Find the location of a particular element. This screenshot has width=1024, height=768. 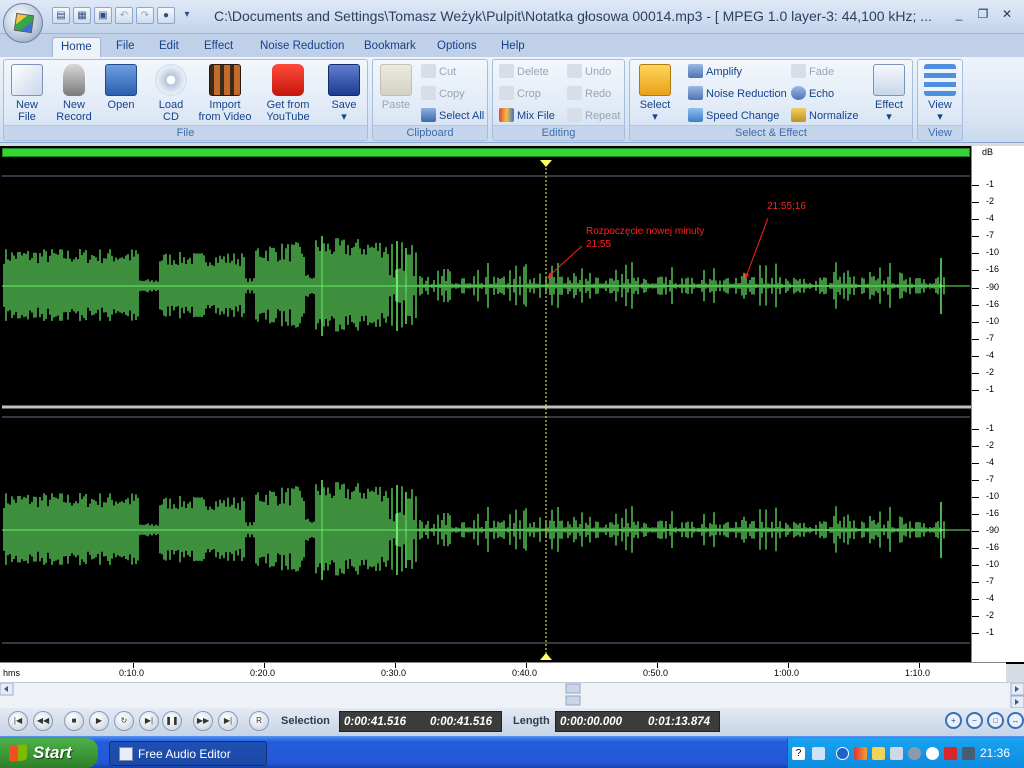

window-controls: _ ❐ ✕ is located at coordinates (983, 15).